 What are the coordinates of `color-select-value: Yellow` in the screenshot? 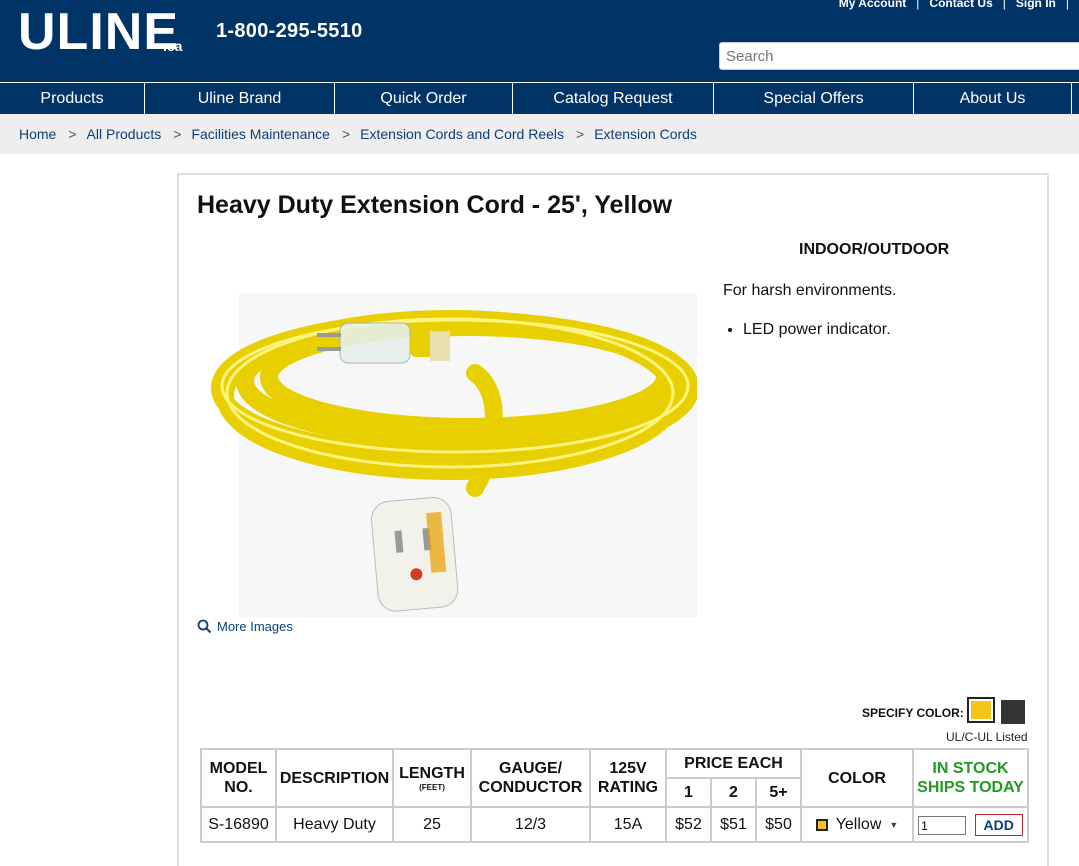 It's located at (858, 824).